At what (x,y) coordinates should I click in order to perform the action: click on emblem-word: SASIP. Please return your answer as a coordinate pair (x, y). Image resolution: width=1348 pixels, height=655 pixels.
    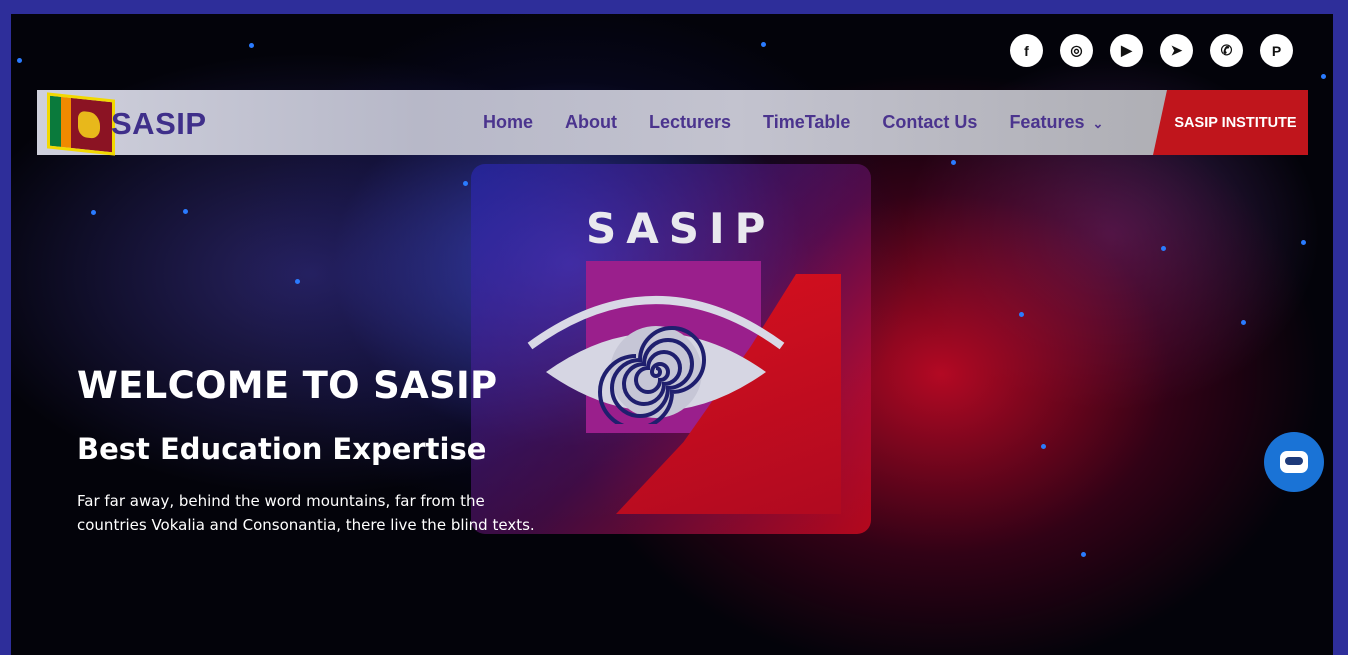
    Looking at the image, I should click on (681, 228).